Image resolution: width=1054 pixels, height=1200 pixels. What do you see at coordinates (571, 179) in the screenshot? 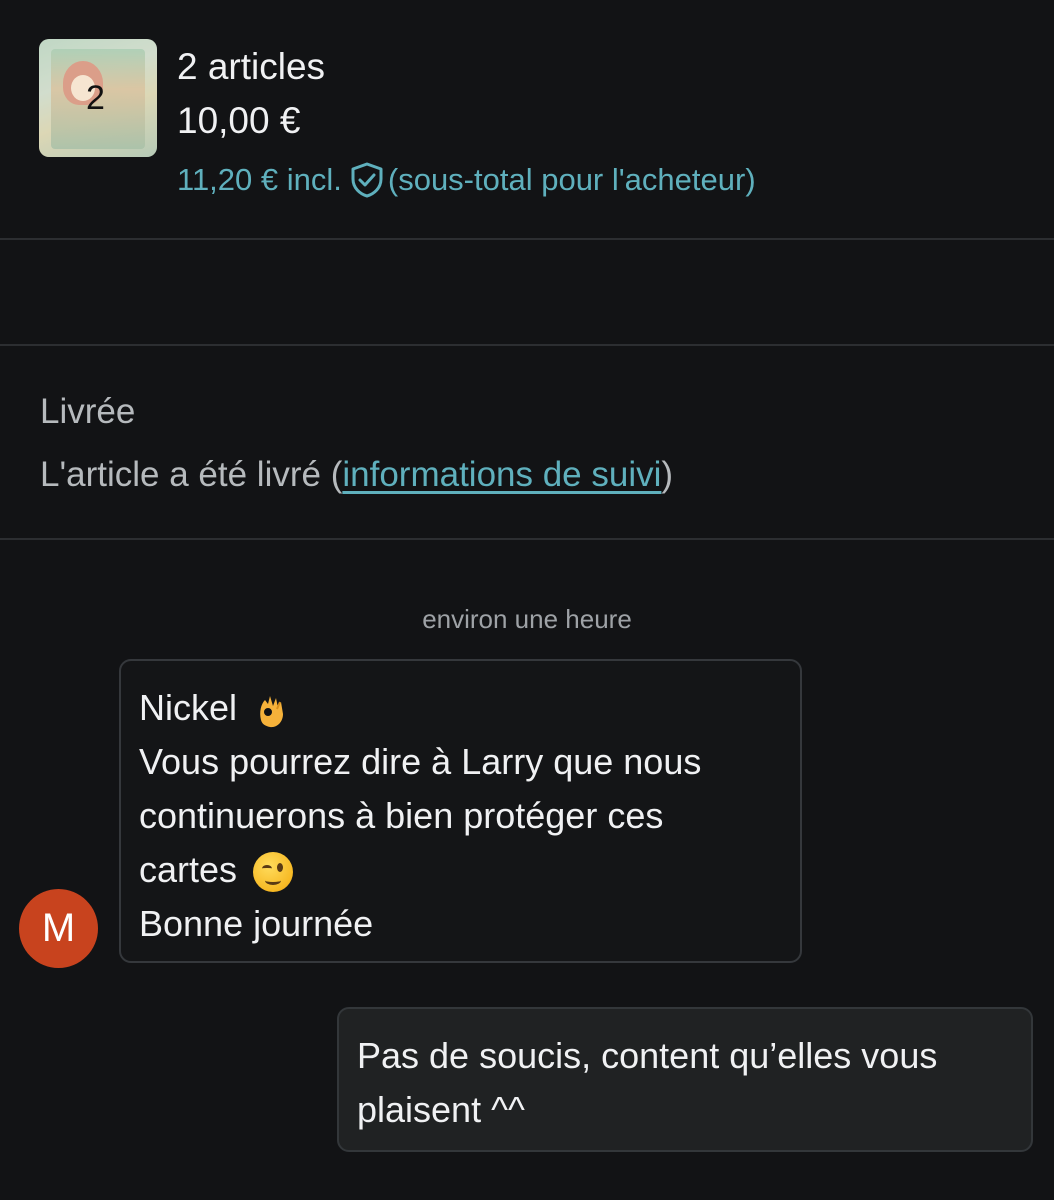
I see `buyer-total-note: (sous-total pour l'acheteur)` at bounding box center [571, 179].